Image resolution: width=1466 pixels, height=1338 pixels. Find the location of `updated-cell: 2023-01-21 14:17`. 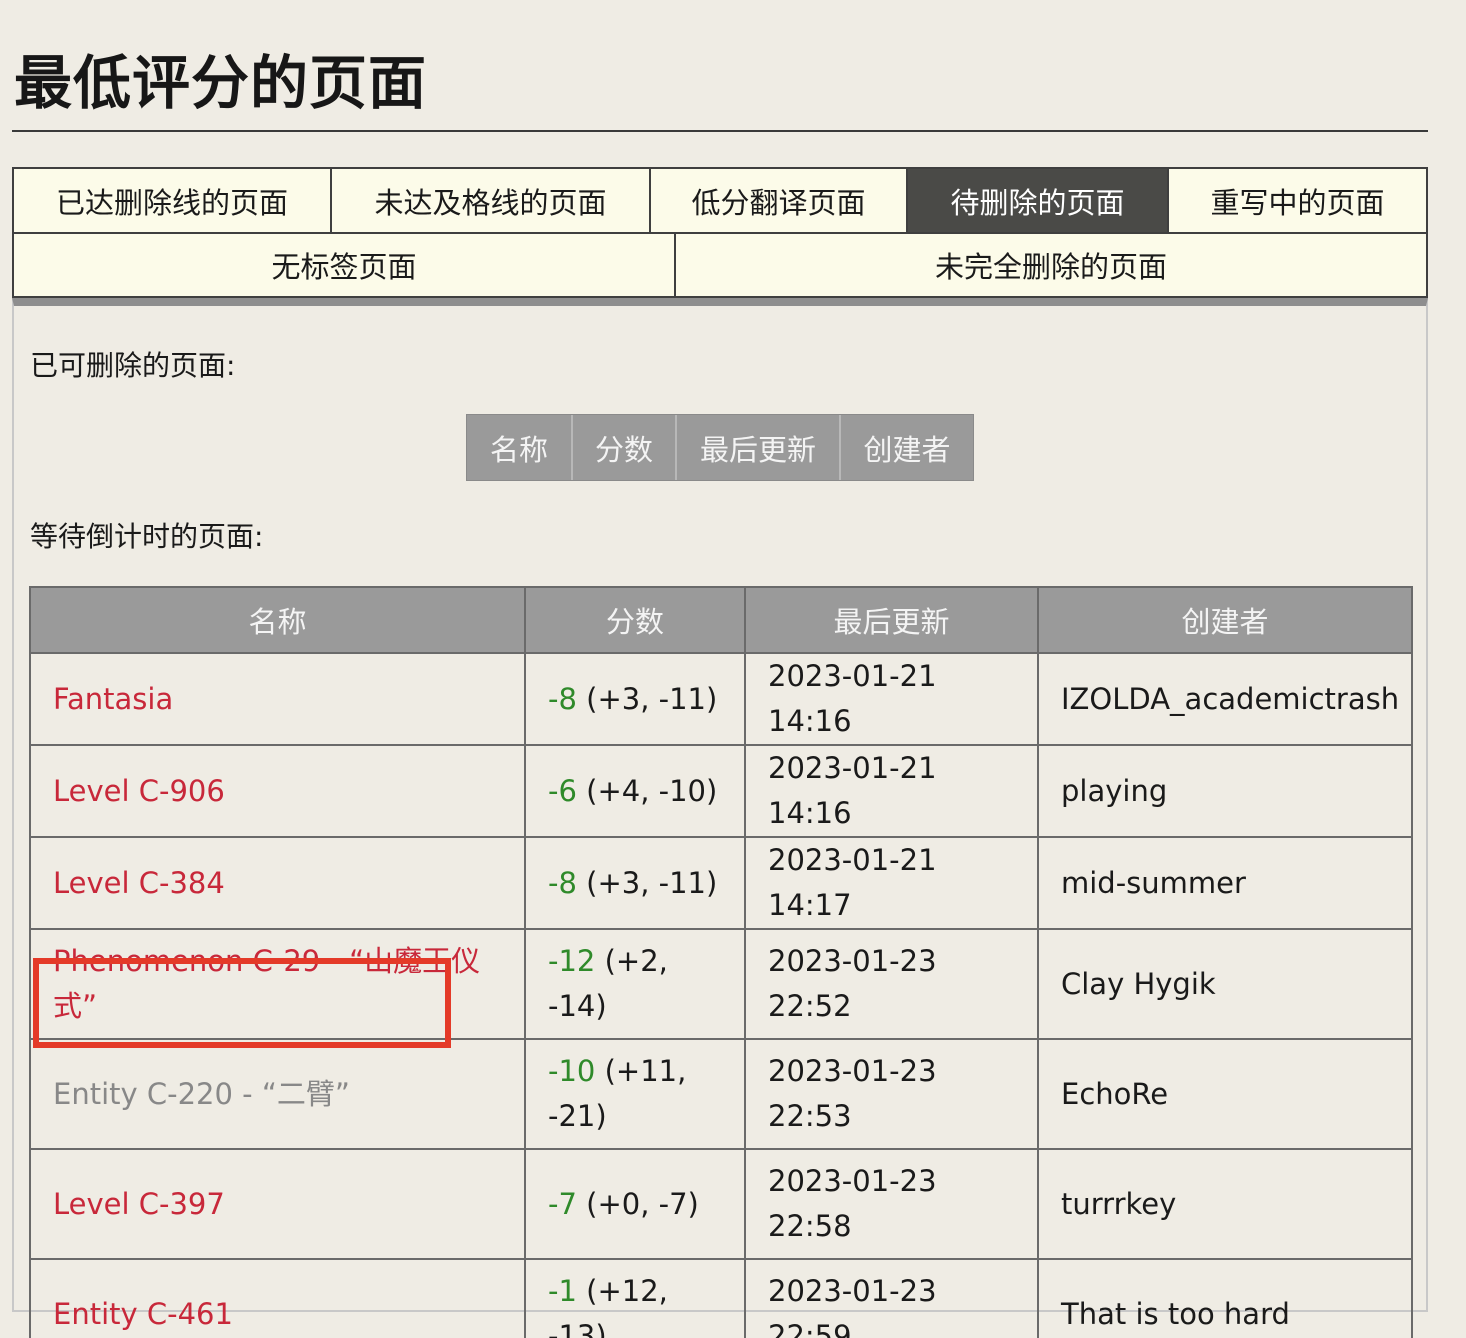

updated-cell: 2023-01-21 14:17 is located at coordinates (891, 883).